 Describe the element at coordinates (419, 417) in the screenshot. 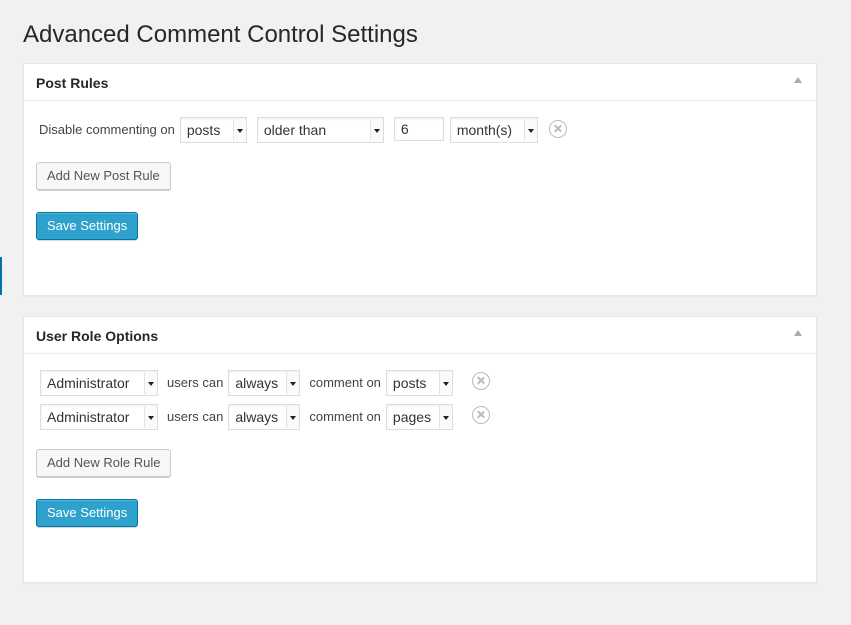

I see `post-type-select: pages` at that location.